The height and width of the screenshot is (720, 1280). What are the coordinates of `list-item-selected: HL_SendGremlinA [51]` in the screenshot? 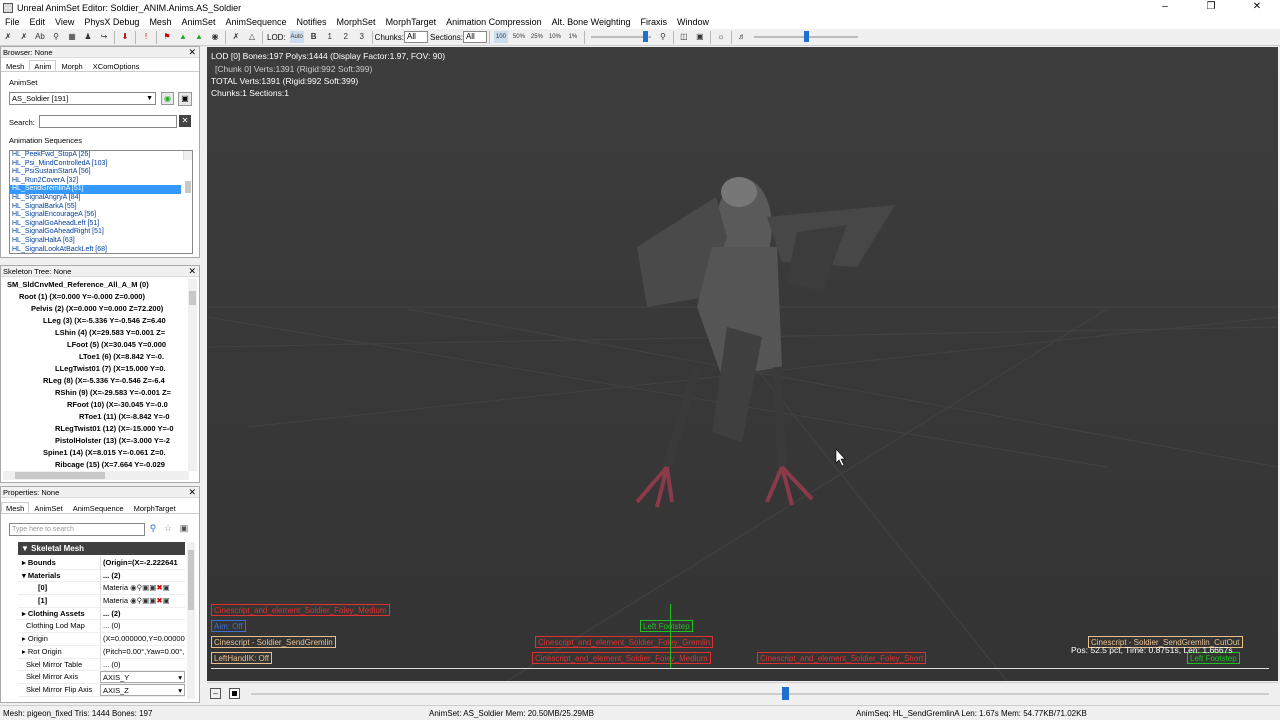 It's located at (95, 189).